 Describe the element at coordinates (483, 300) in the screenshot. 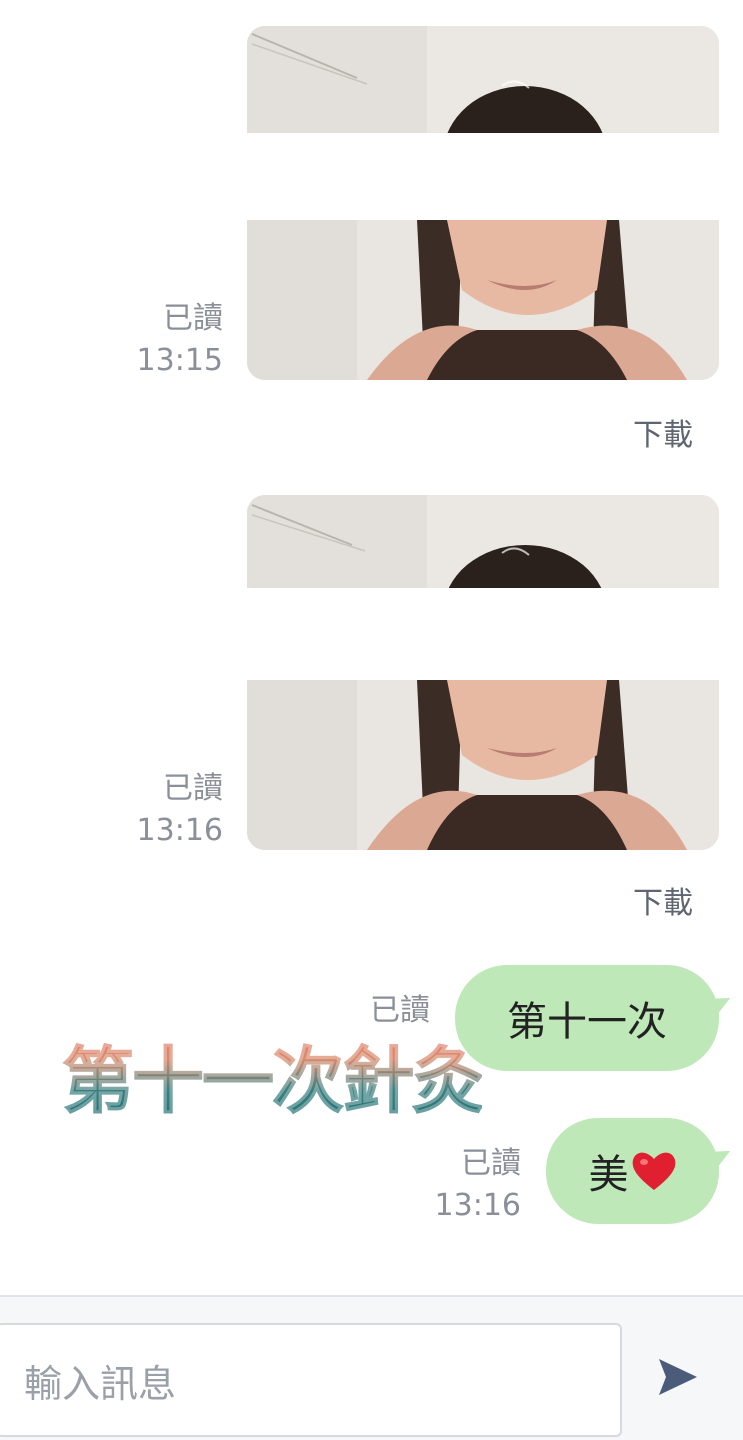

I see `video-thumbnail-1-bottom` at that location.